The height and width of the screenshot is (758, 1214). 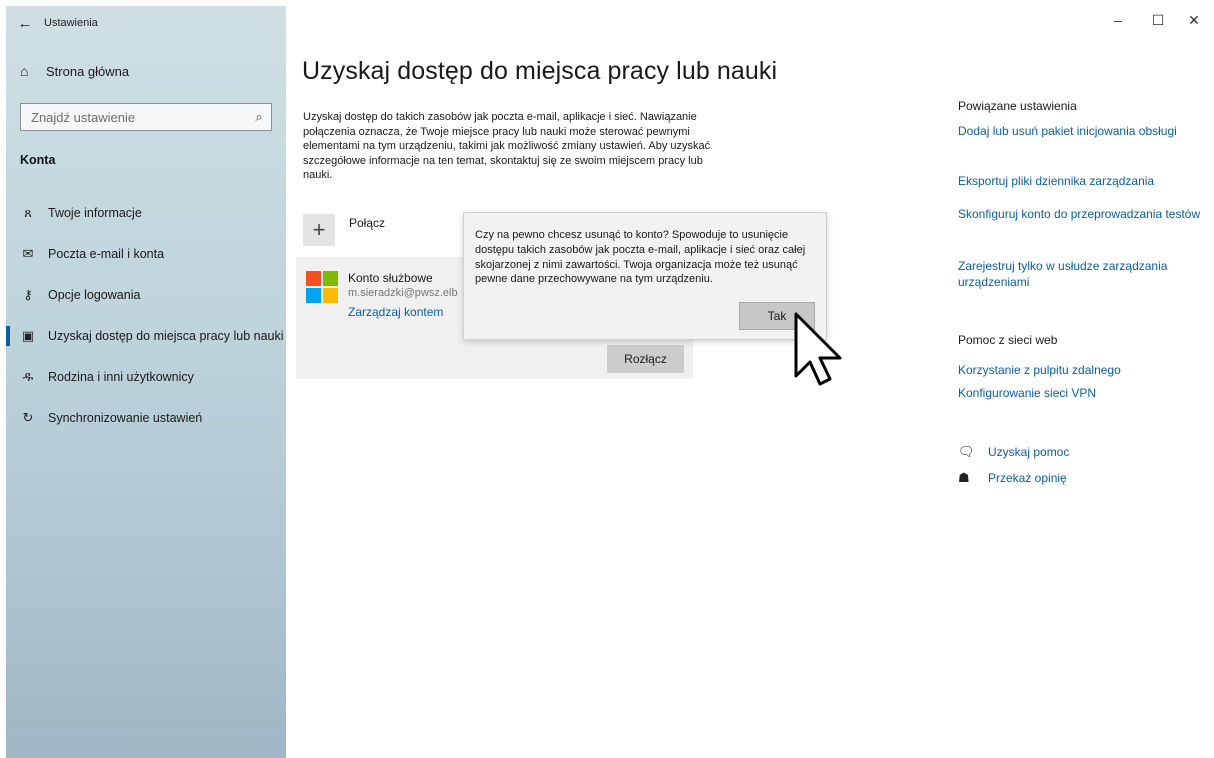 I want to click on remote-desktop-link: Korzystanie z pulpitu zdalnego, so click(x=1080, y=370).